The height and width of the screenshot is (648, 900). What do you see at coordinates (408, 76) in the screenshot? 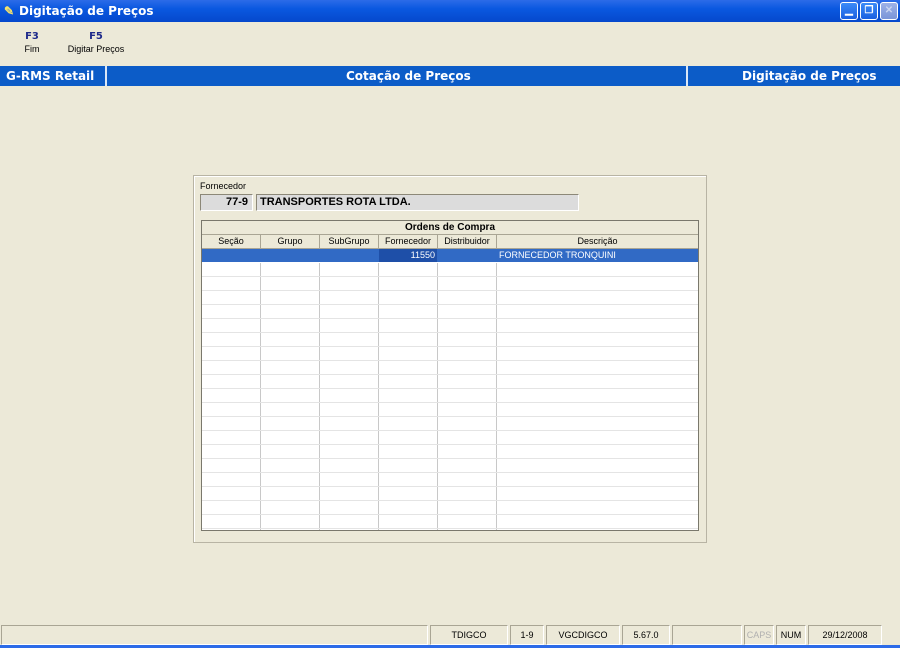
I see `module-name: Cotação de Preços` at bounding box center [408, 76].